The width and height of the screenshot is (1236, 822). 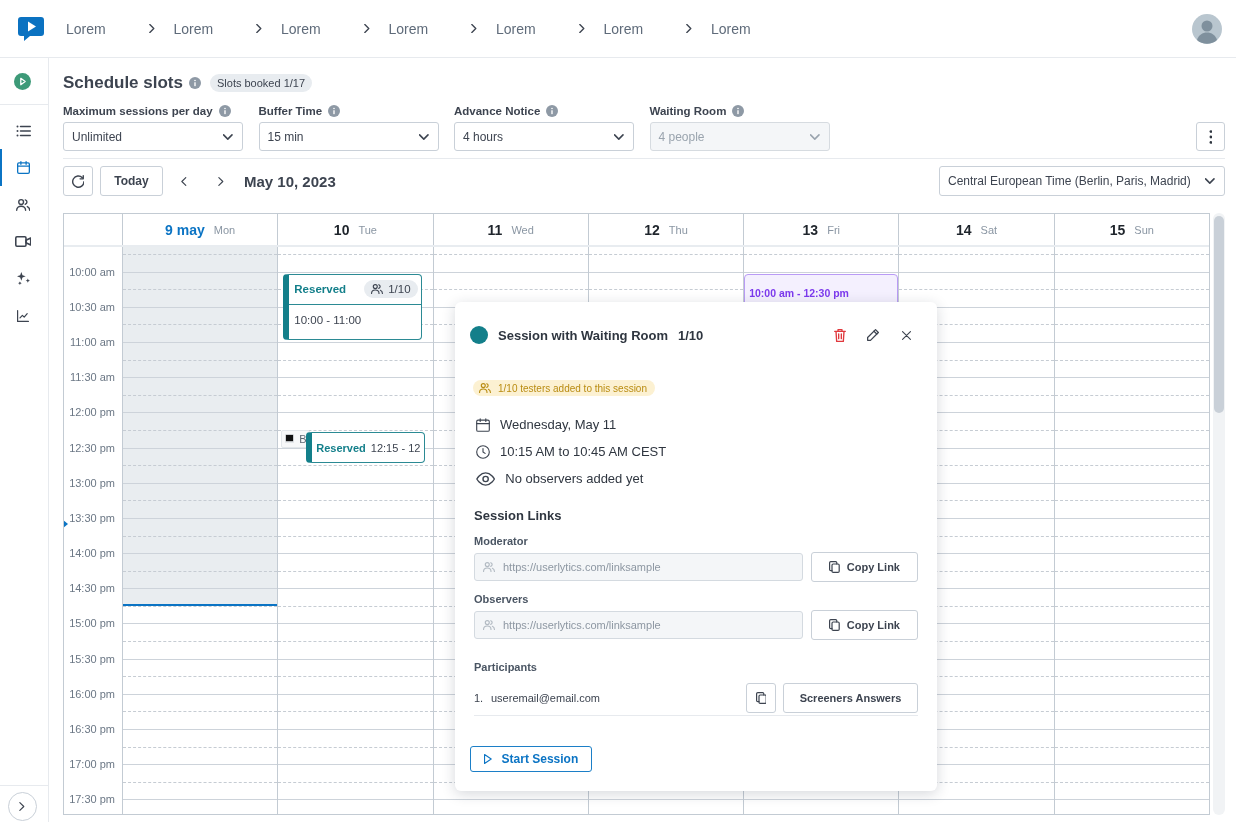 What do you see at coordinates (544, 136) in the screenshot?
I see `dropdown: 4 hours` at bounding box center [544, 136].